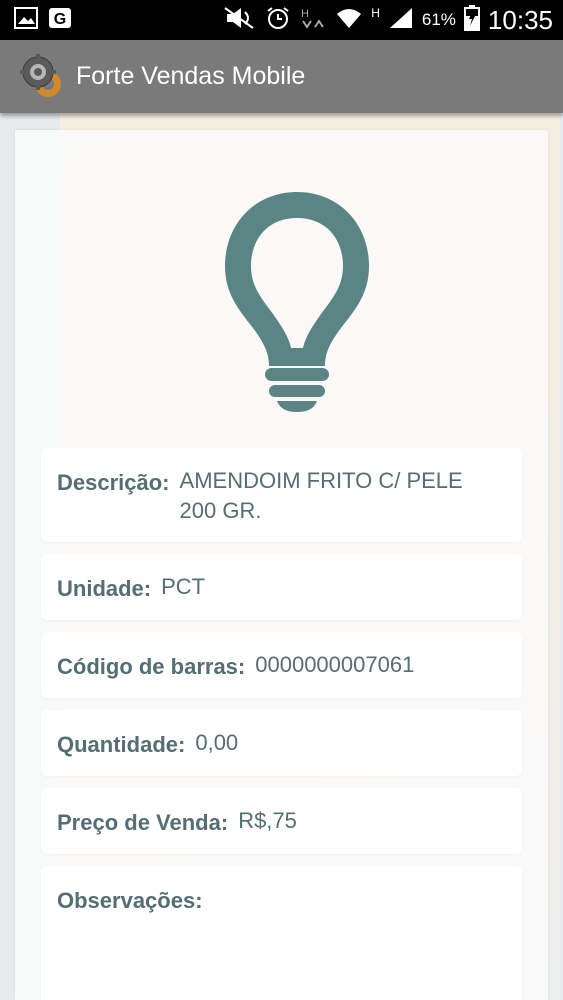 This screenshot has width=563, height=1000. Describe the element at coordinates (281, 743) in the screenshot. I see `quantidade-field: Quantidade: 0,00` at that location.